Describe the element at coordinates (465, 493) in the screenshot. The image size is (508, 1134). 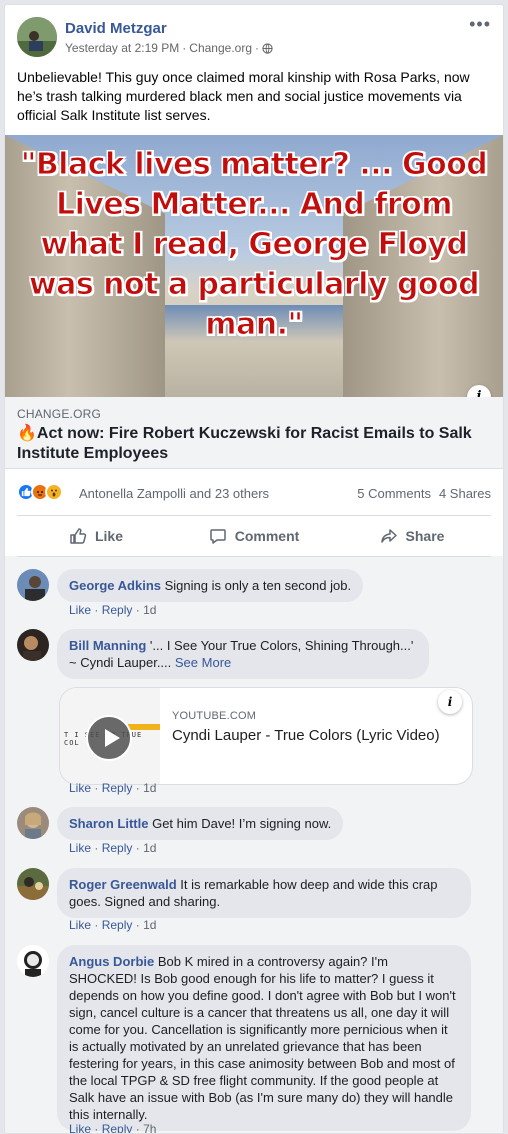
I see `shares-count: 4 Shares` at that location.